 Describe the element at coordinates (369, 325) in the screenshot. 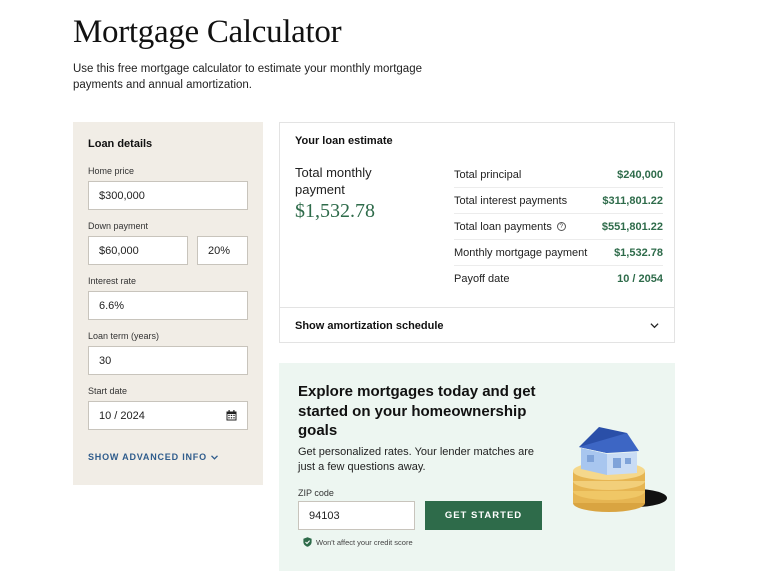

I see `amortization-schedule-label: Show amortization schedule` at that location.